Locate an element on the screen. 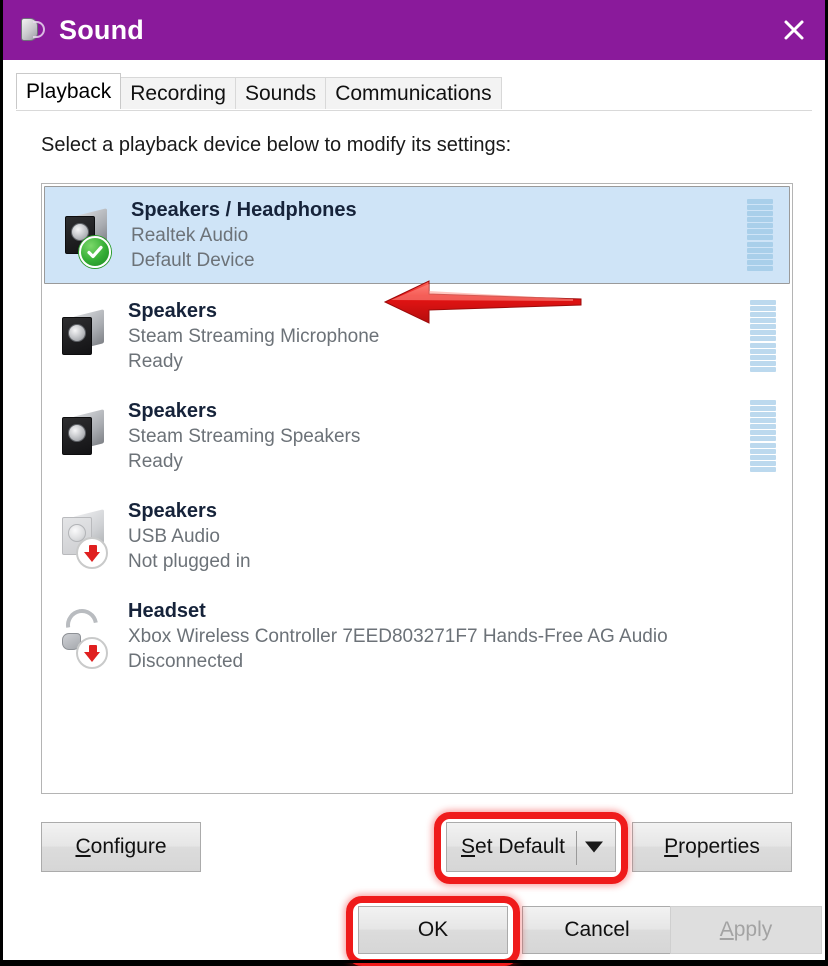 The width and height of the screenshot is (828, 966). tab-playback: Playback is located at coordinates (69, 91).